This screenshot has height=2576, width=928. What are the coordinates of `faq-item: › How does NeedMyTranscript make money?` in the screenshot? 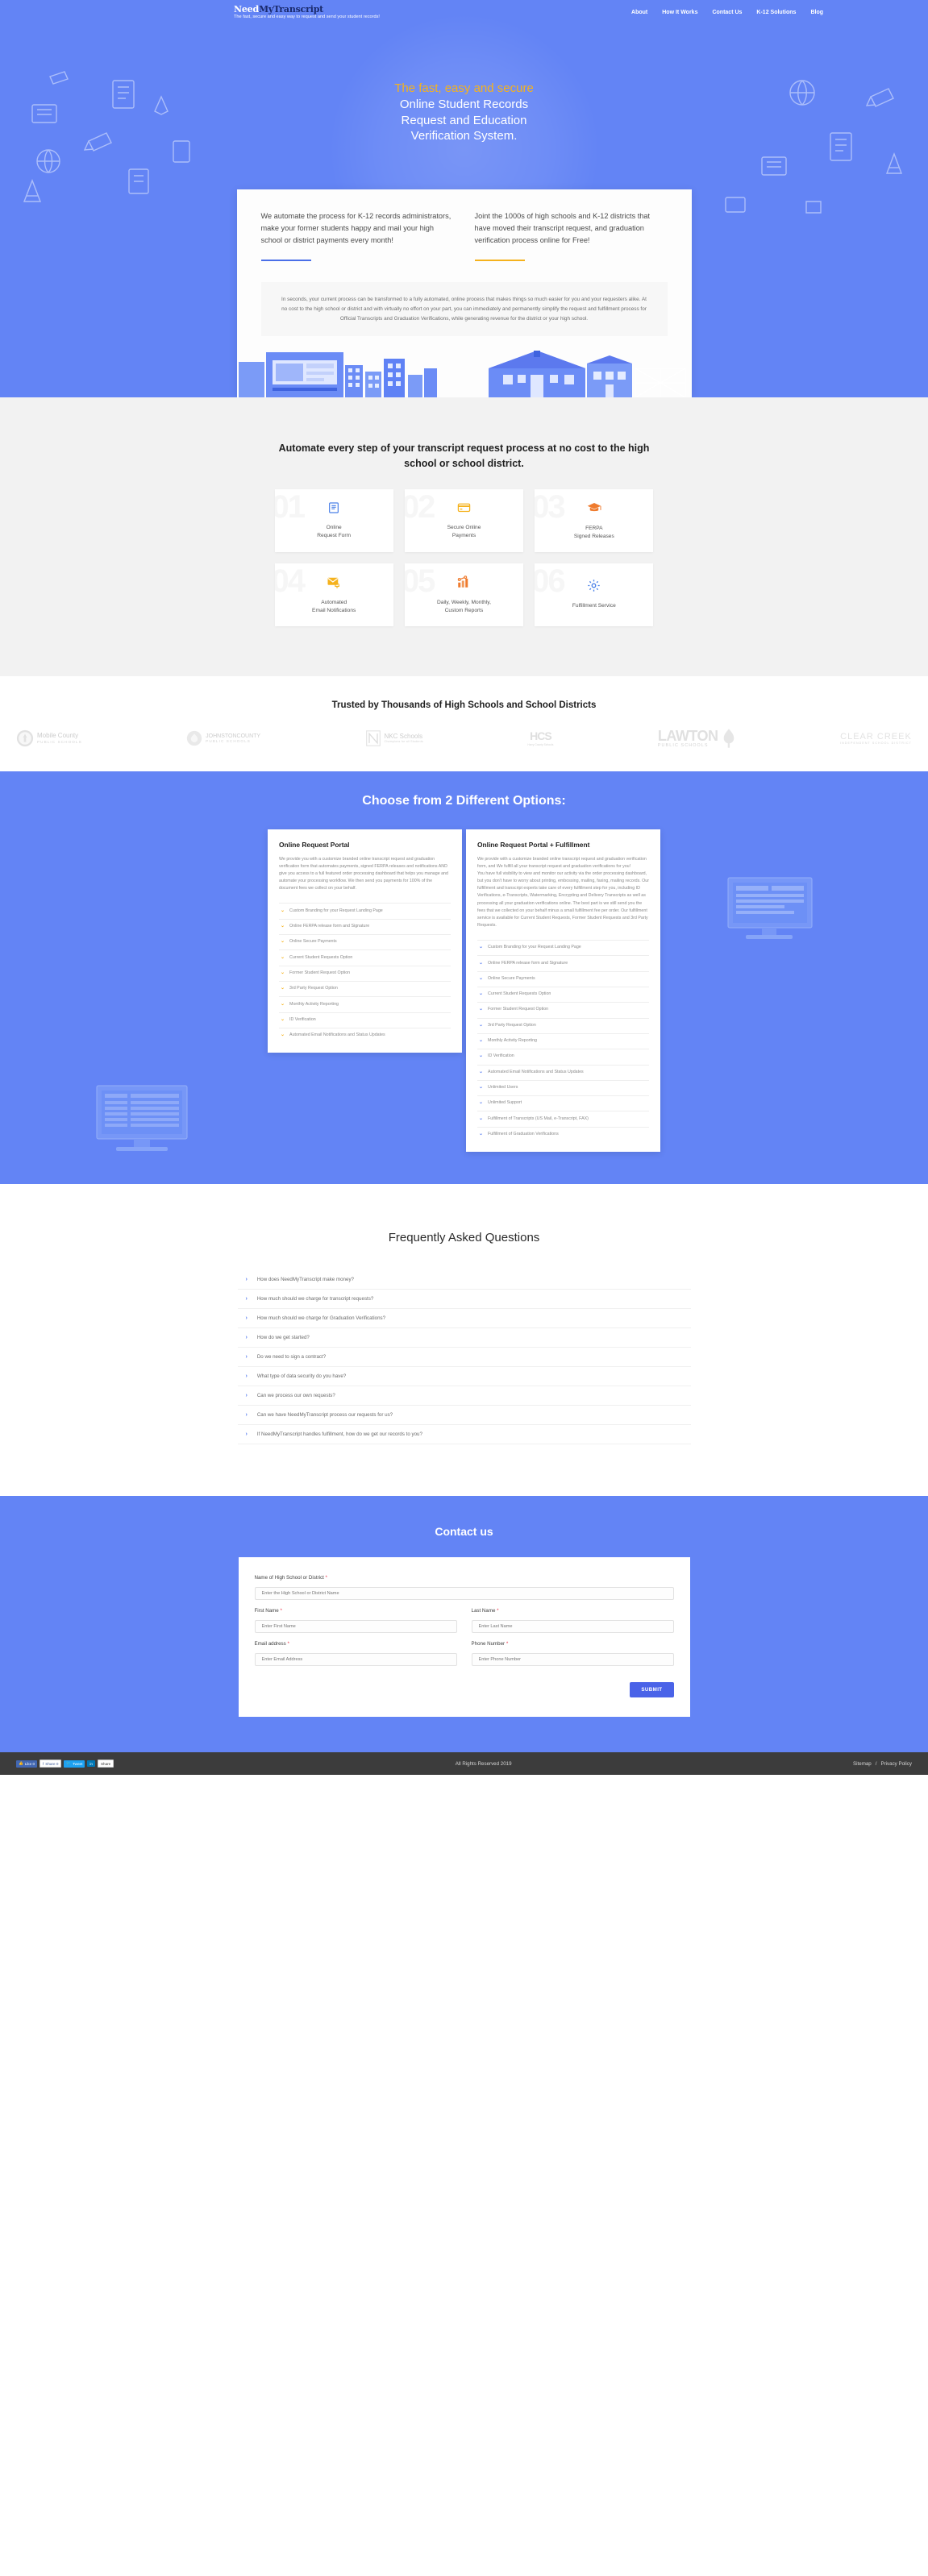 It's located at (464, 1280).